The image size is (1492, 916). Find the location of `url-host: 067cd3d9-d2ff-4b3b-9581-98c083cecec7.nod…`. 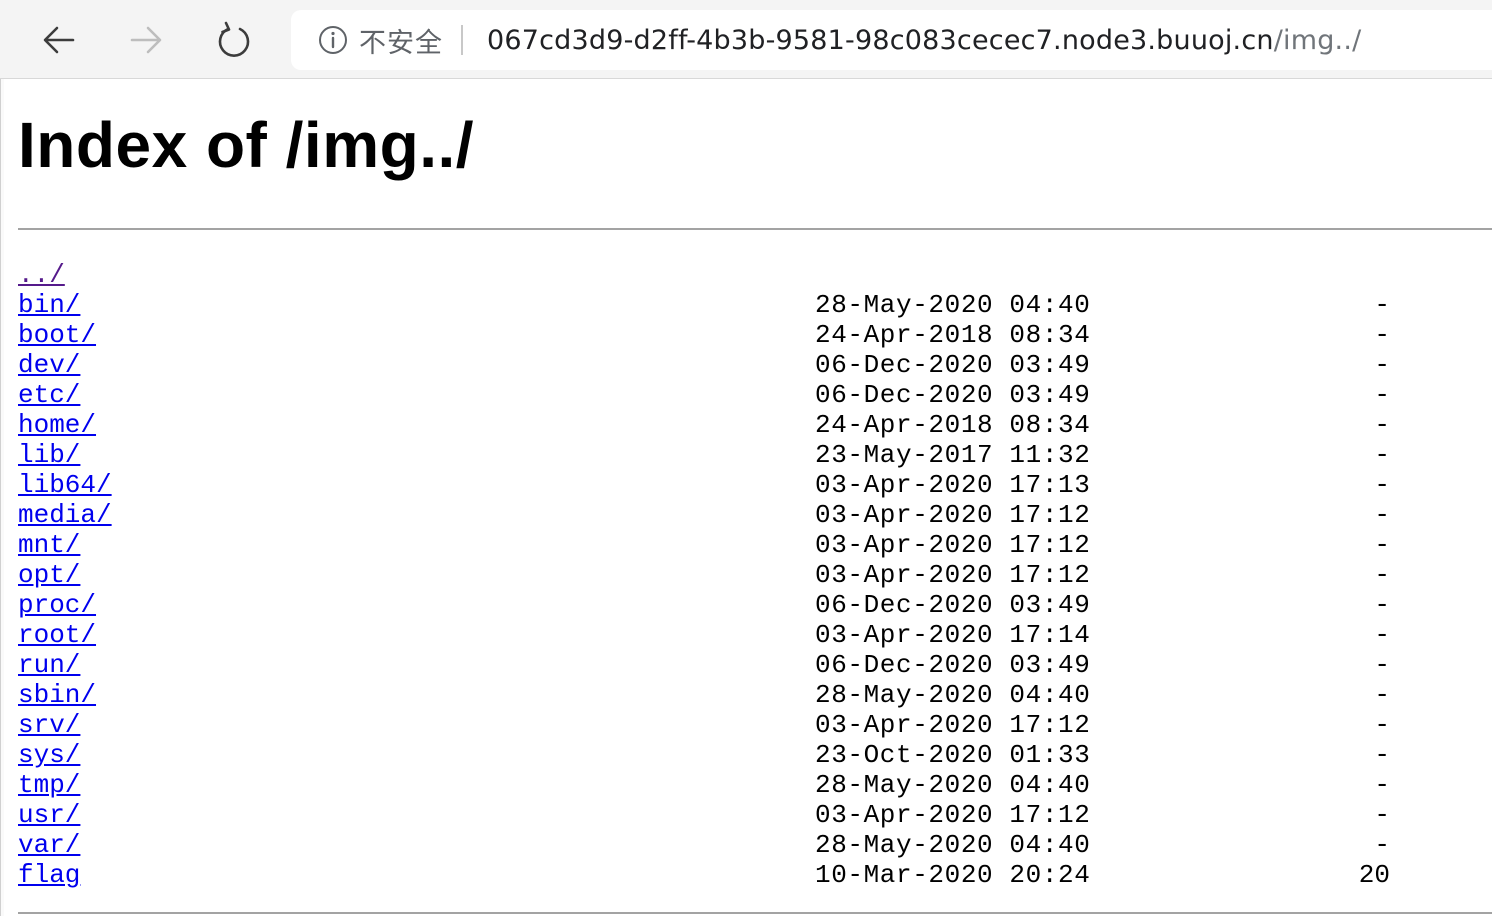

url-host: 067cd3d9-d2ff-4b3b-9581-98c083cecec7.nod… is located at coordinates (880, 40).